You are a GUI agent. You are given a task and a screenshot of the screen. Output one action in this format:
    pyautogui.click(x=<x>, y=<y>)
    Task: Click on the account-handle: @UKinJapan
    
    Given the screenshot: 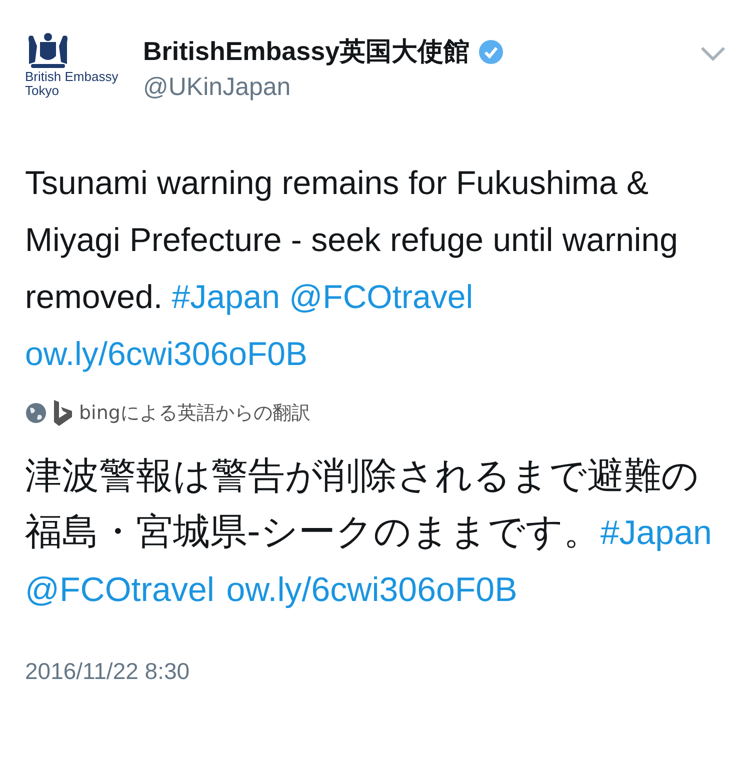 What is the action you would take?
    pyautogui.click(x=412, y=87)
    